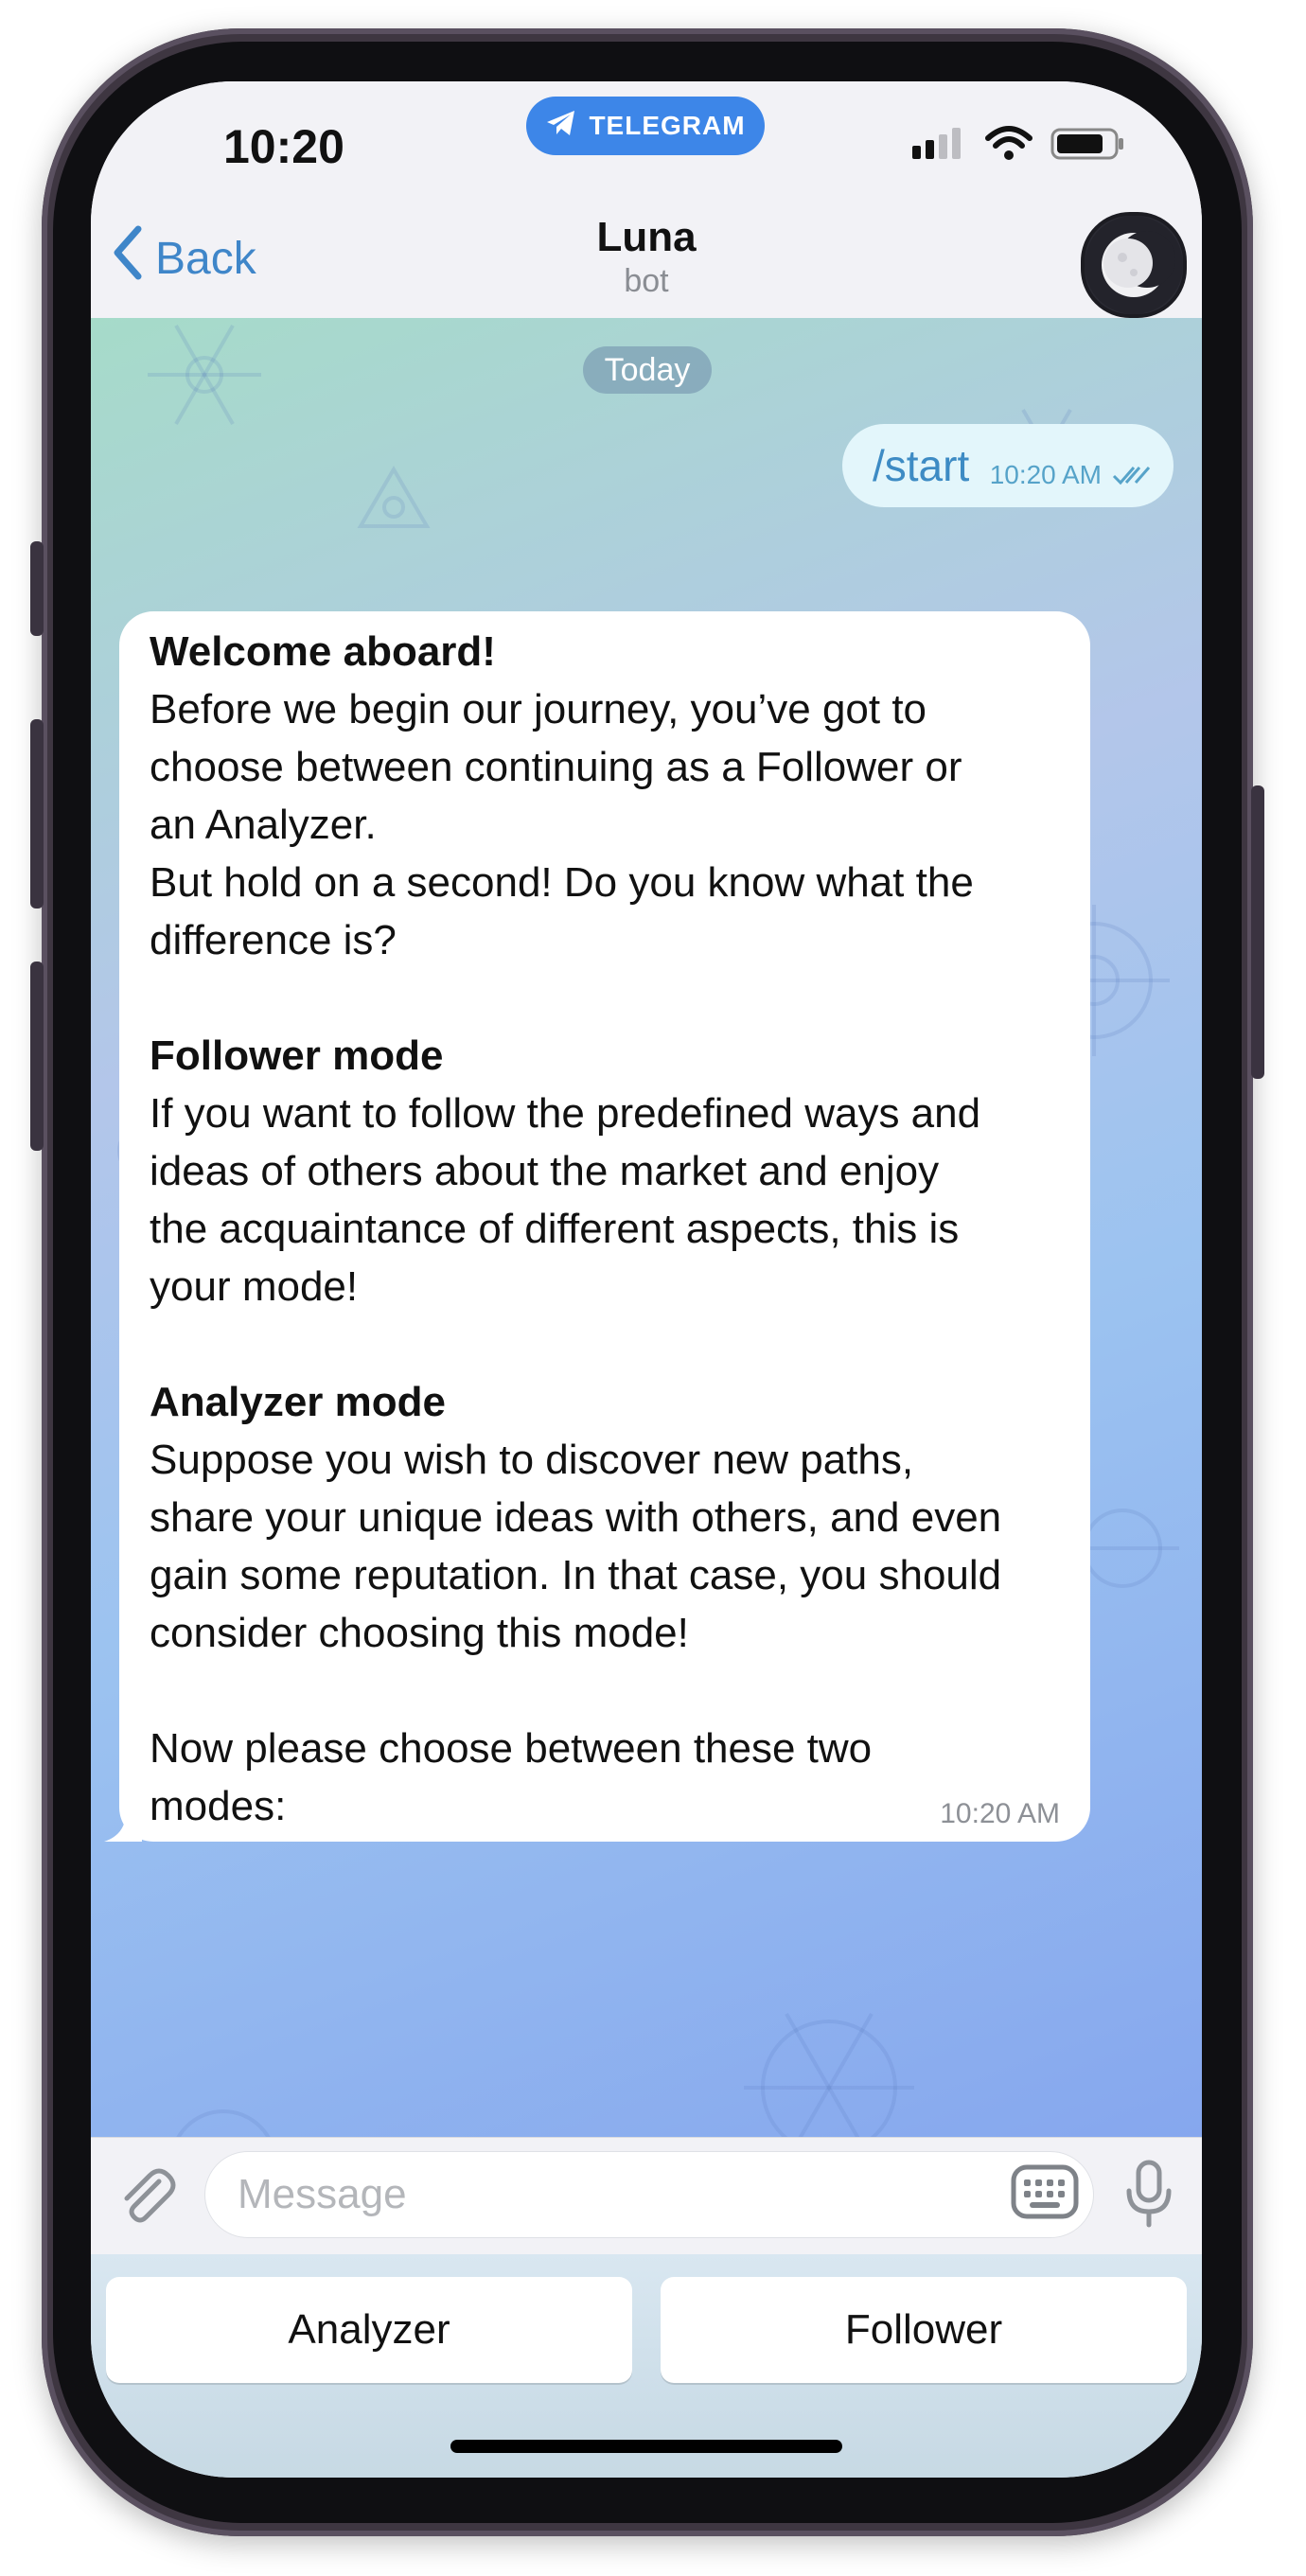  Describe the element at coordinates (646, 281) in the screenshot. I see `chat-subtitle: bot` at that location.